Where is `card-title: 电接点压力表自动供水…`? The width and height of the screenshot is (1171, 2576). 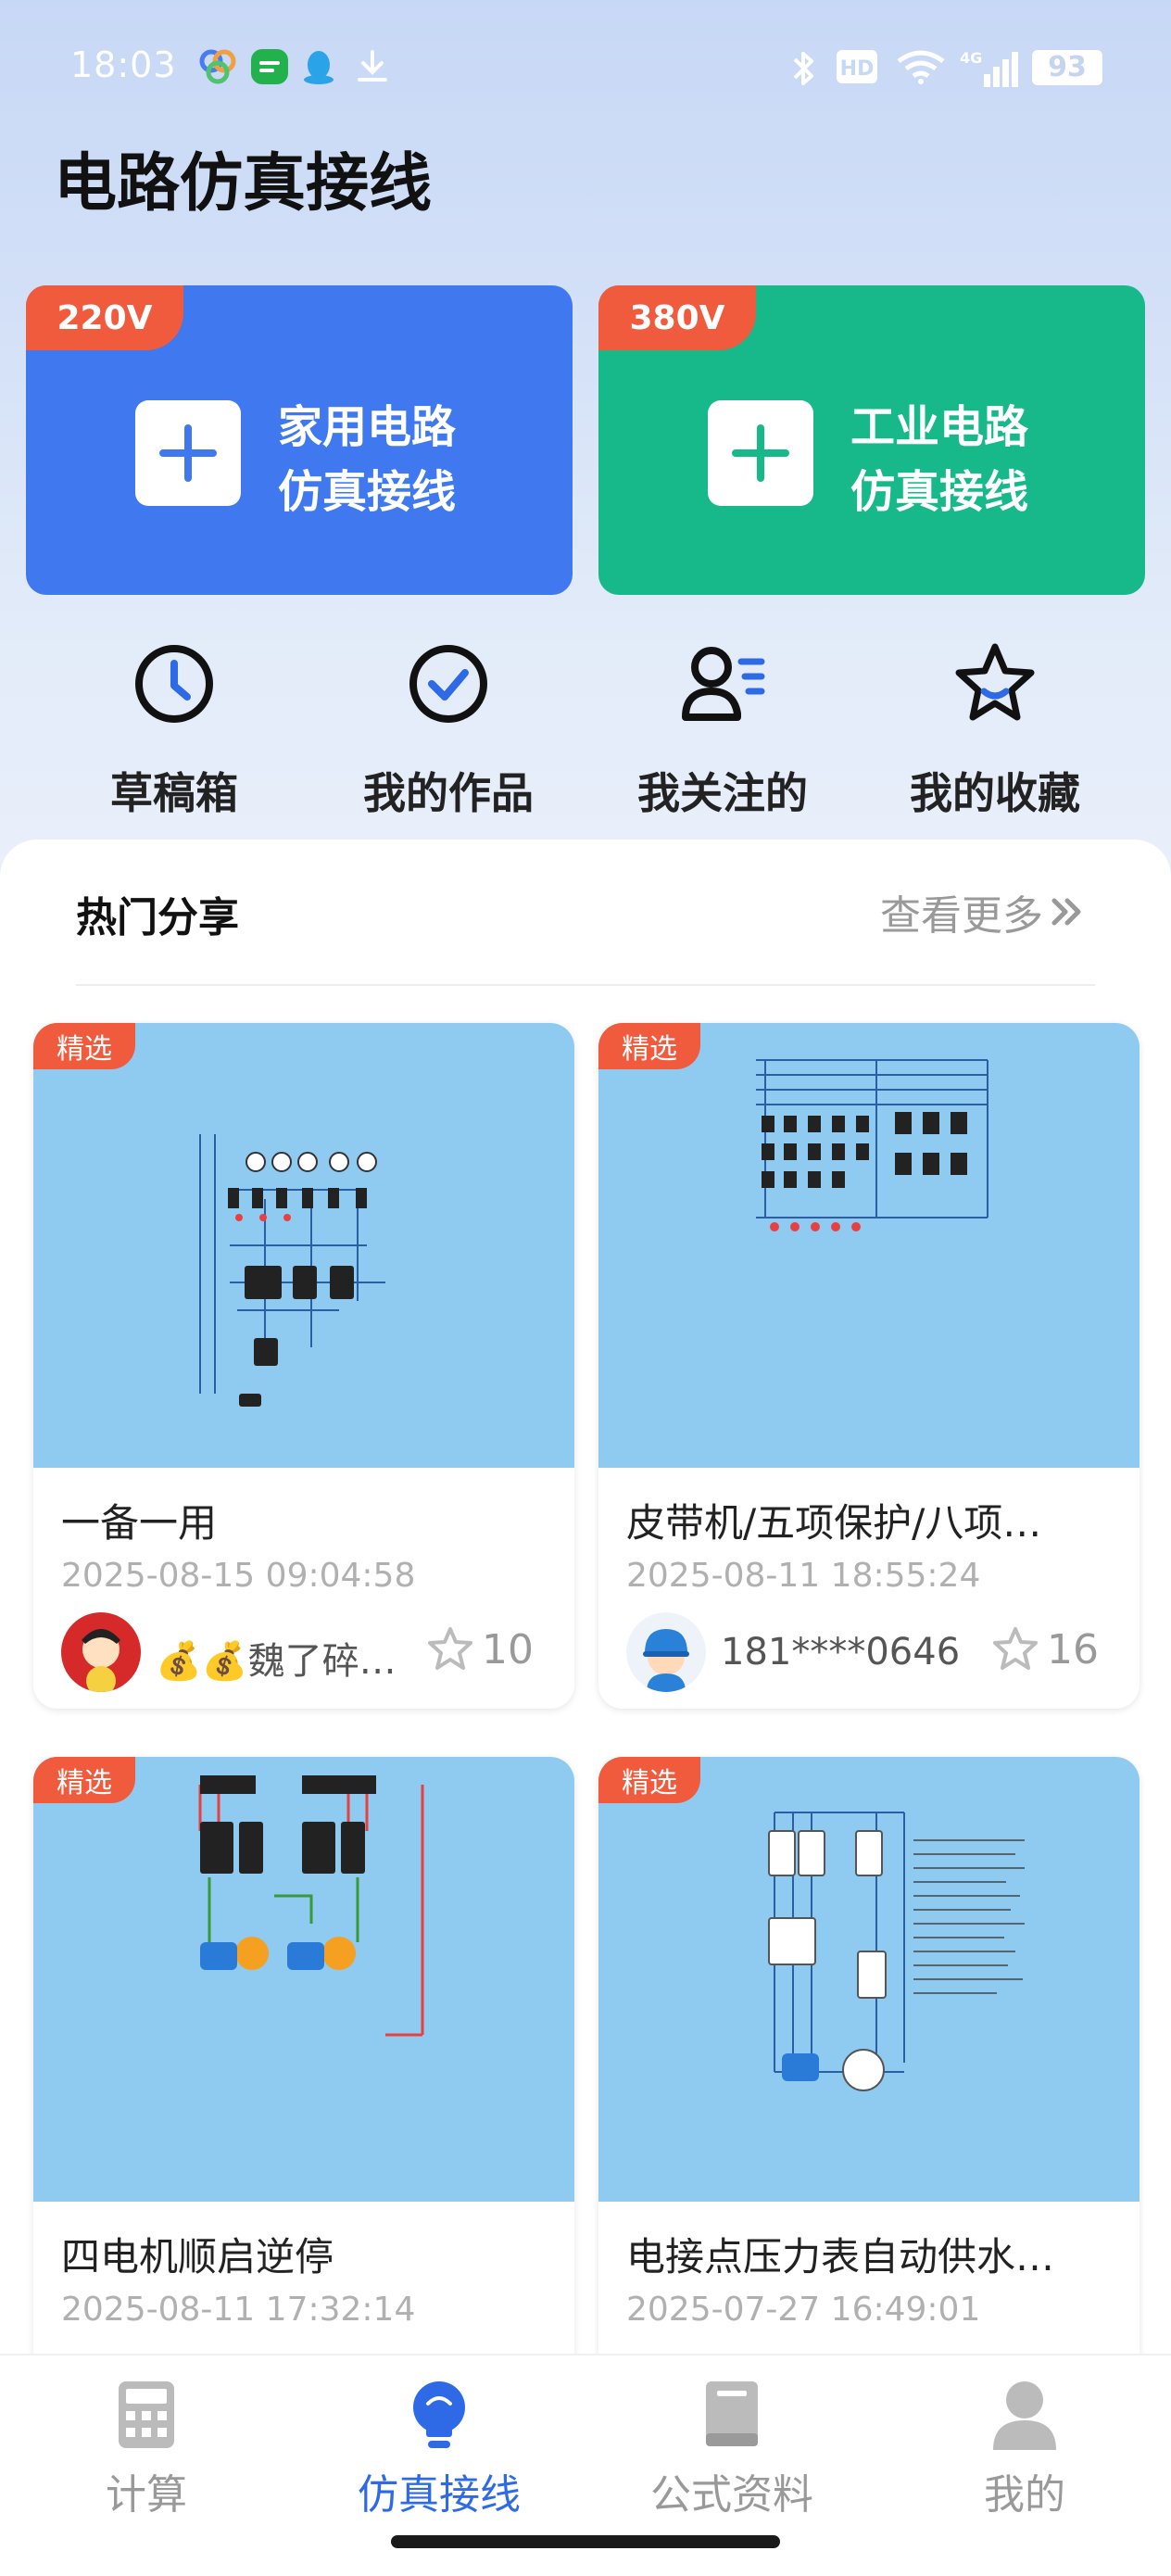 card-title: 电接点压力表自动供水… is located at coordinates (841, 2256).